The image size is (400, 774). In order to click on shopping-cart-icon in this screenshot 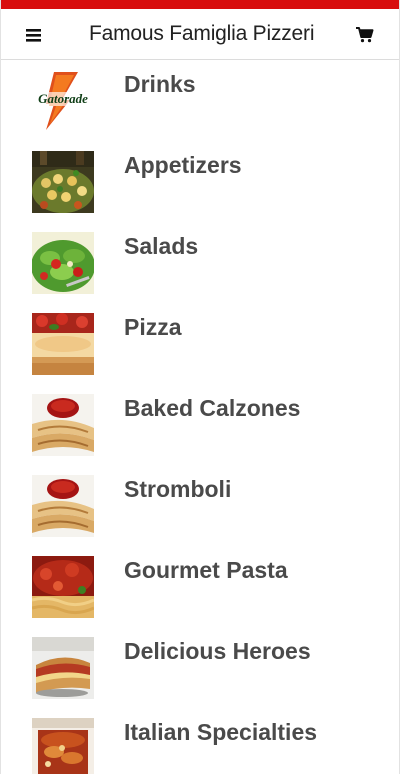, I will do `click(365, 35)`.